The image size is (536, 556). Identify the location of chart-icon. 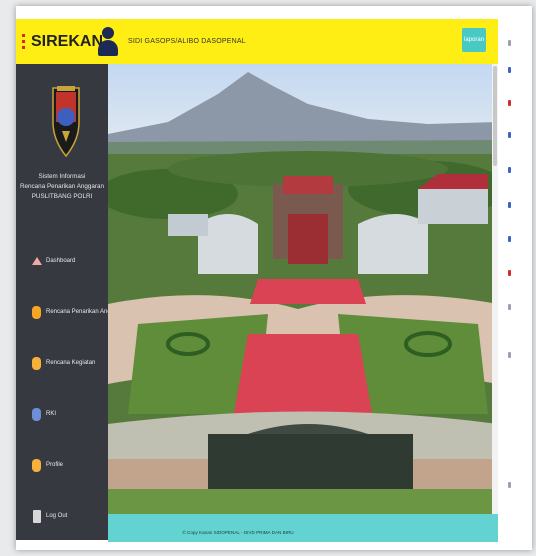
(36, 414).